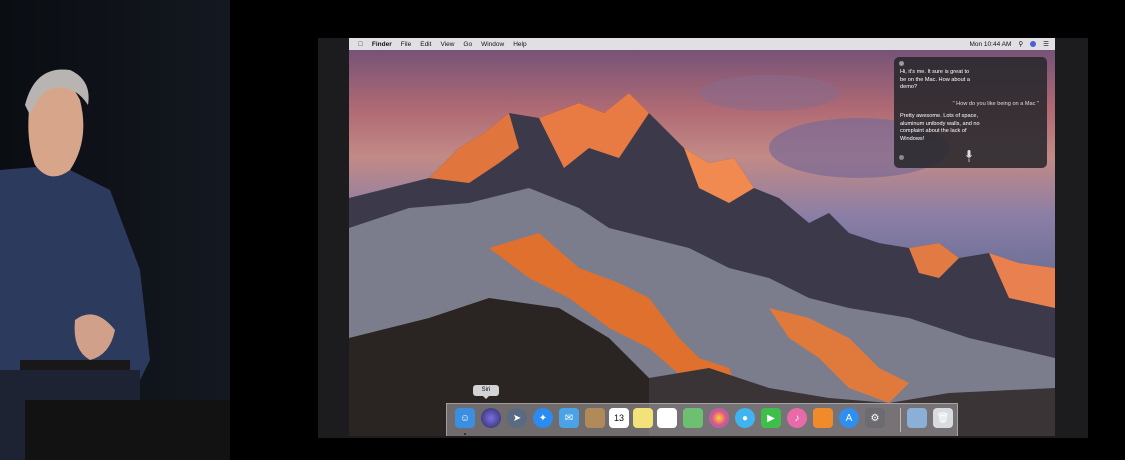 The image size is (1125, 460). I want to click on dock-separator, so click(900, 420).